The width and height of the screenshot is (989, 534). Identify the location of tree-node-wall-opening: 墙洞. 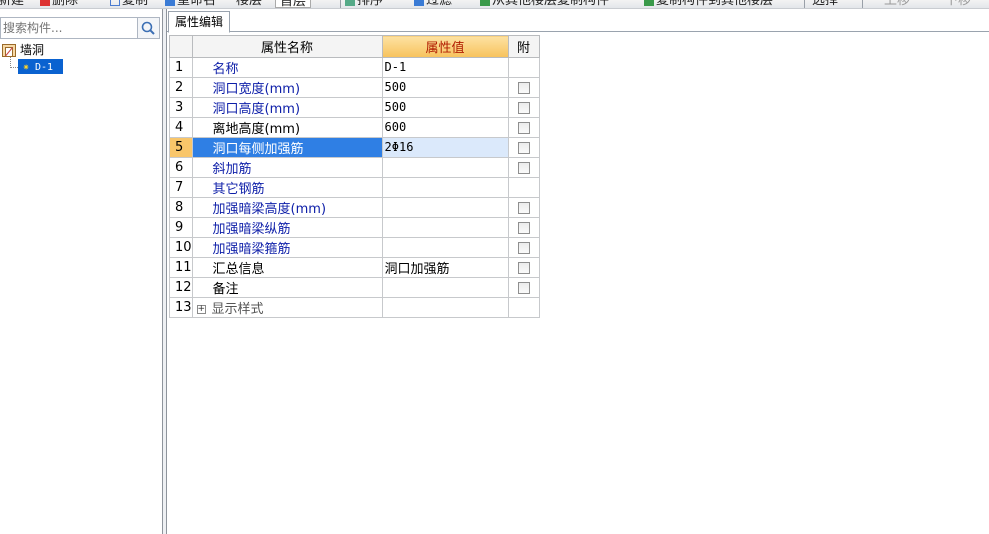
(23, 50).